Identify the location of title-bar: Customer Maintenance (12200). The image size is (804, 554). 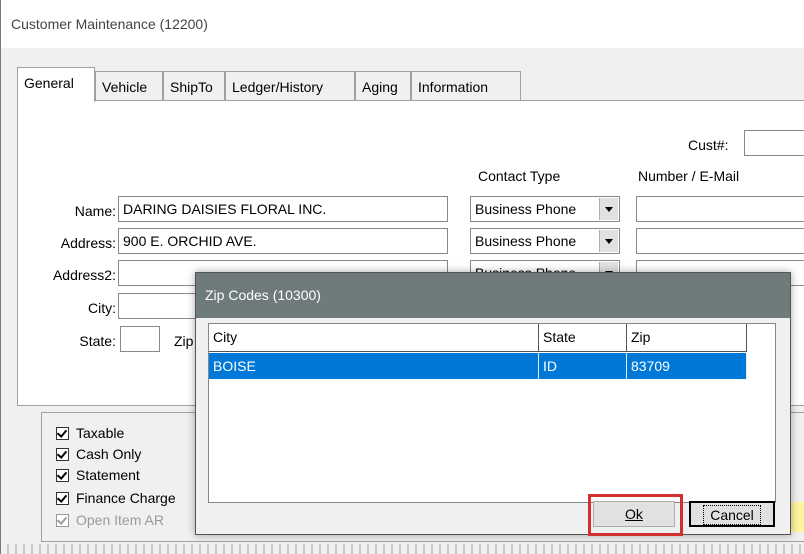
(402, 24).